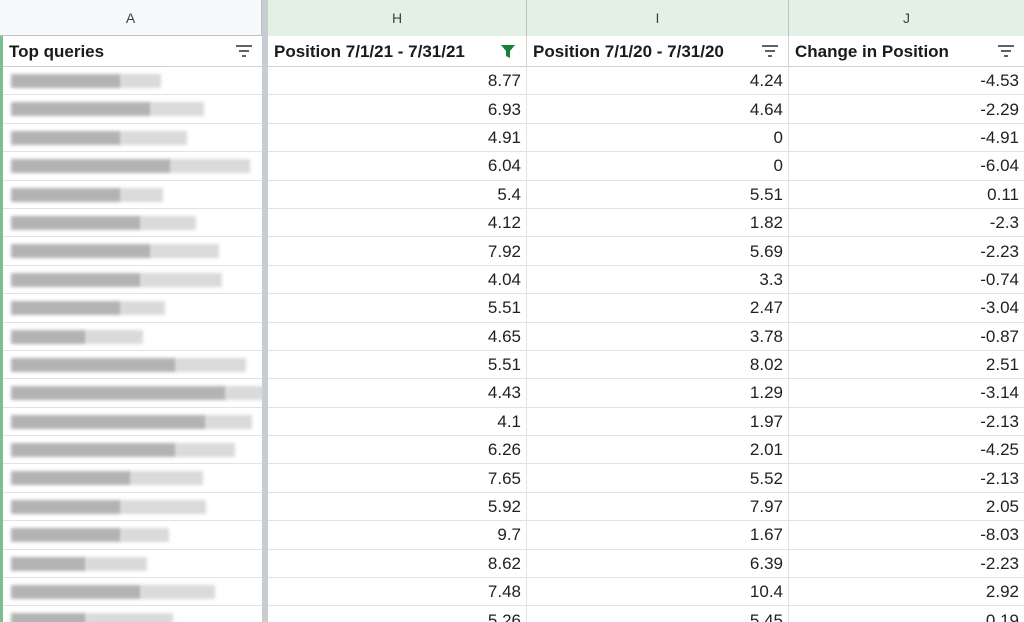 The height and width of the screenshot is (622, 1024). What do you see at coordinates (397, 109) in the screenshot?
I see `position-2021-cell: 6.93` at bounding box center [397, 109].